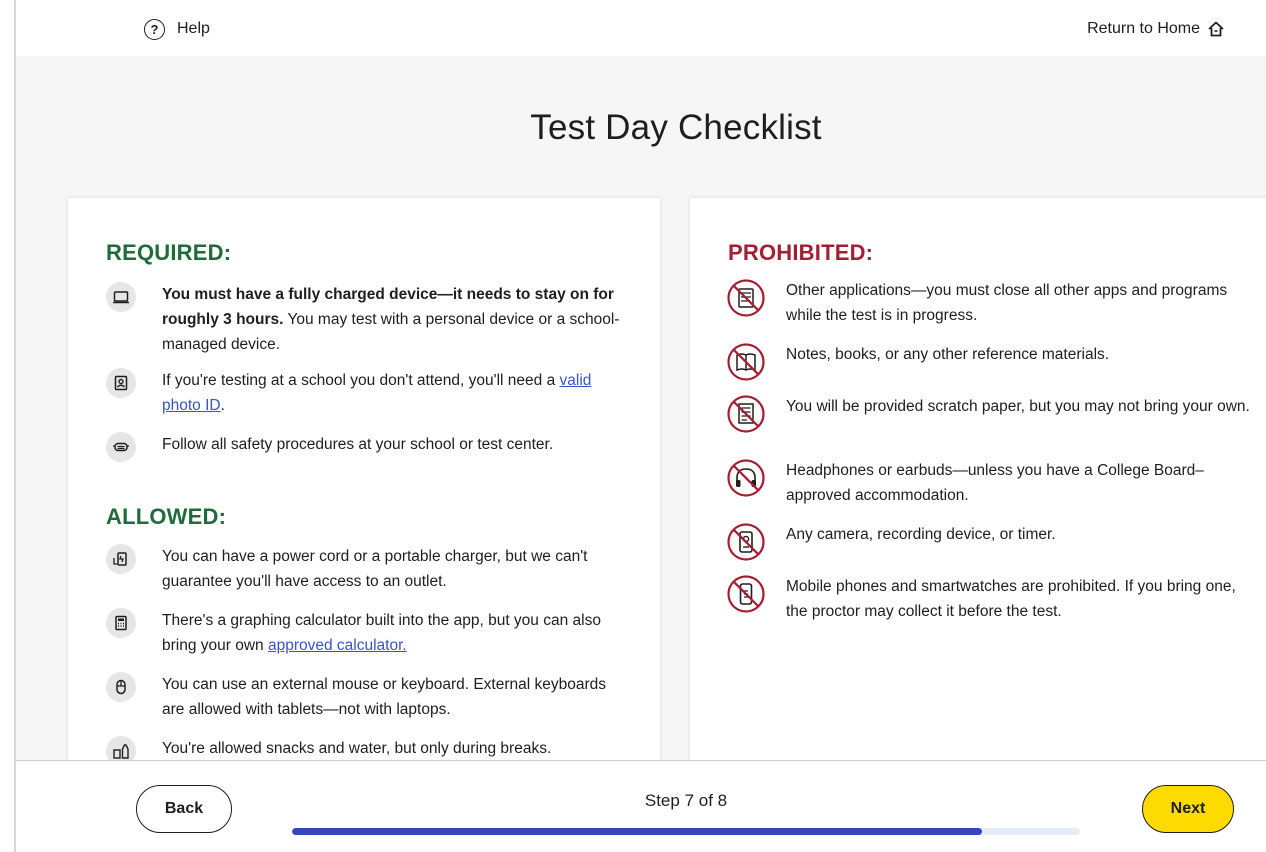 This screenshot has height=852, width=1266. Describe the element at coordinates (121, 623) in the screenshot. I see `calculator-icon` at that location.